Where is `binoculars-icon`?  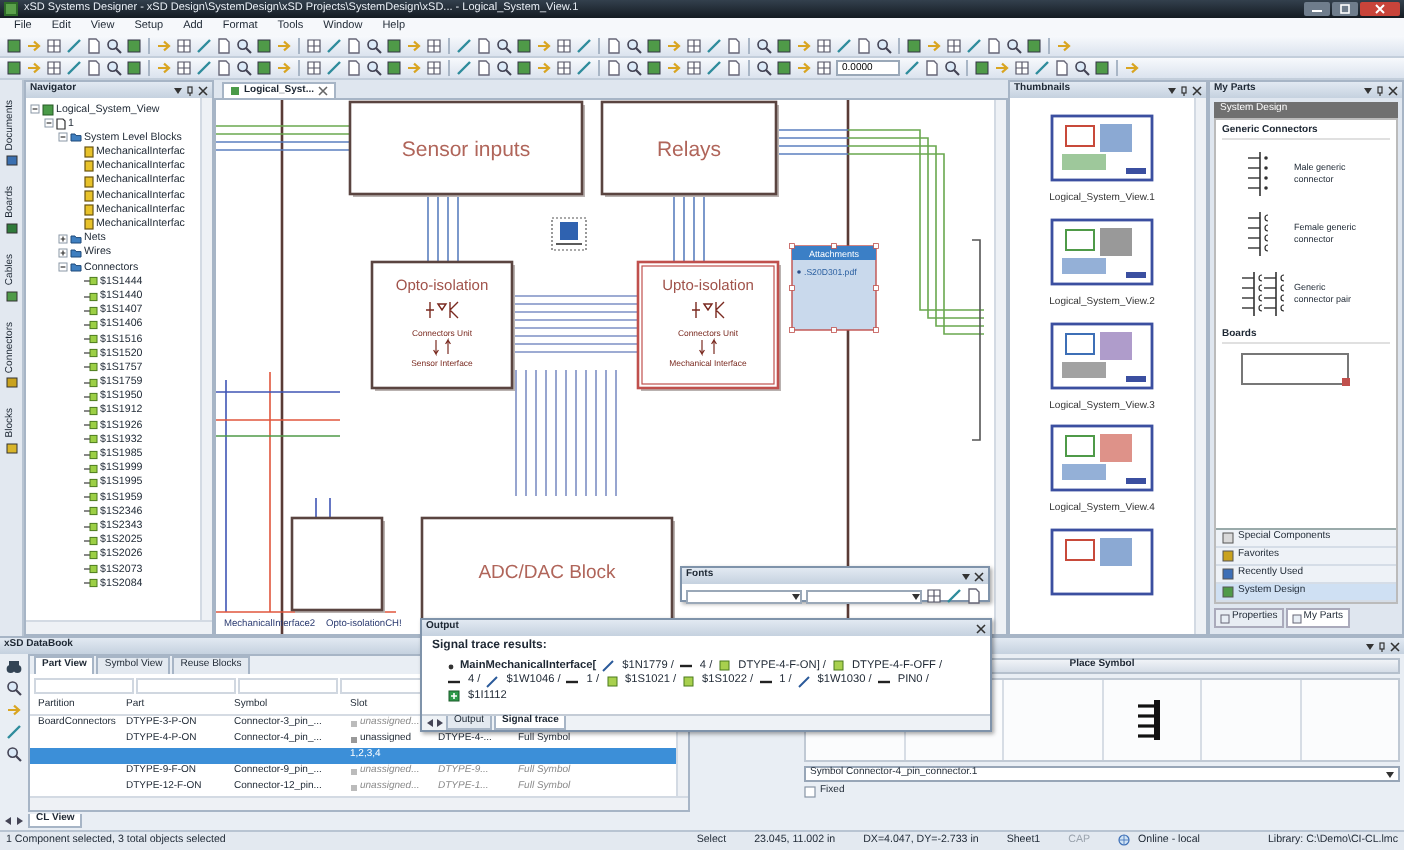 binoculars-icon is located at coordinates (14, 667).